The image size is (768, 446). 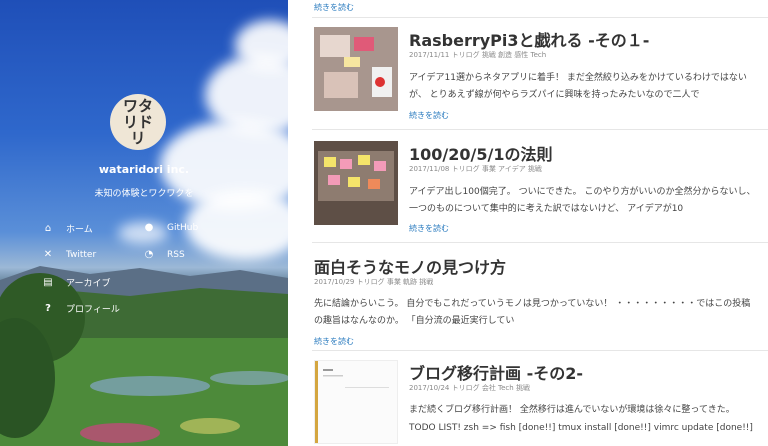 I want to click on post-tags: トリログ 事業 軌跡 挑戦, so click(x=395, y=282).